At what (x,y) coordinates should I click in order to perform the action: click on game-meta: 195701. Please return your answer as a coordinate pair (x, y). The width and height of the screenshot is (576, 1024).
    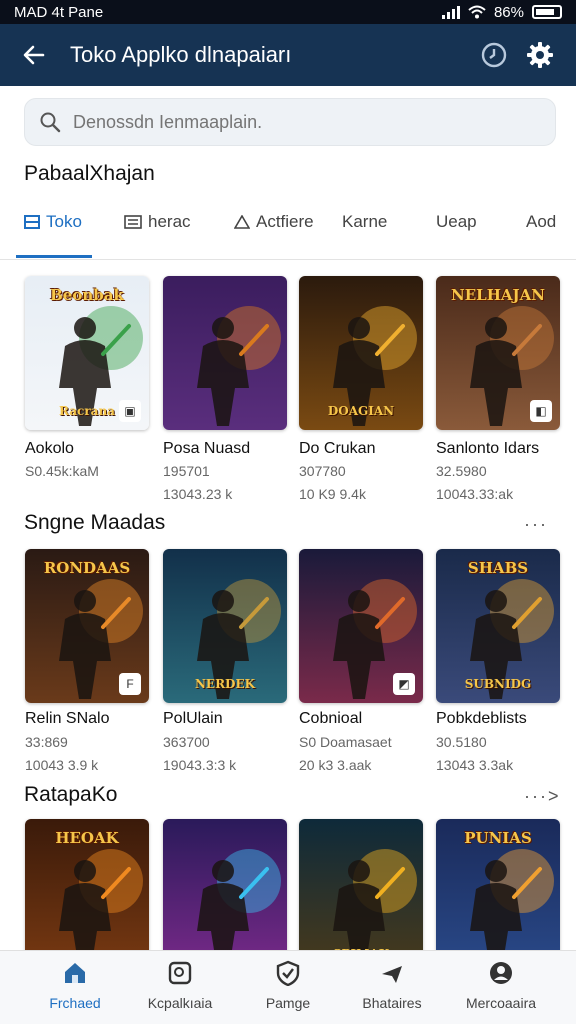
    Looking at the image, I should click on (186, 471).